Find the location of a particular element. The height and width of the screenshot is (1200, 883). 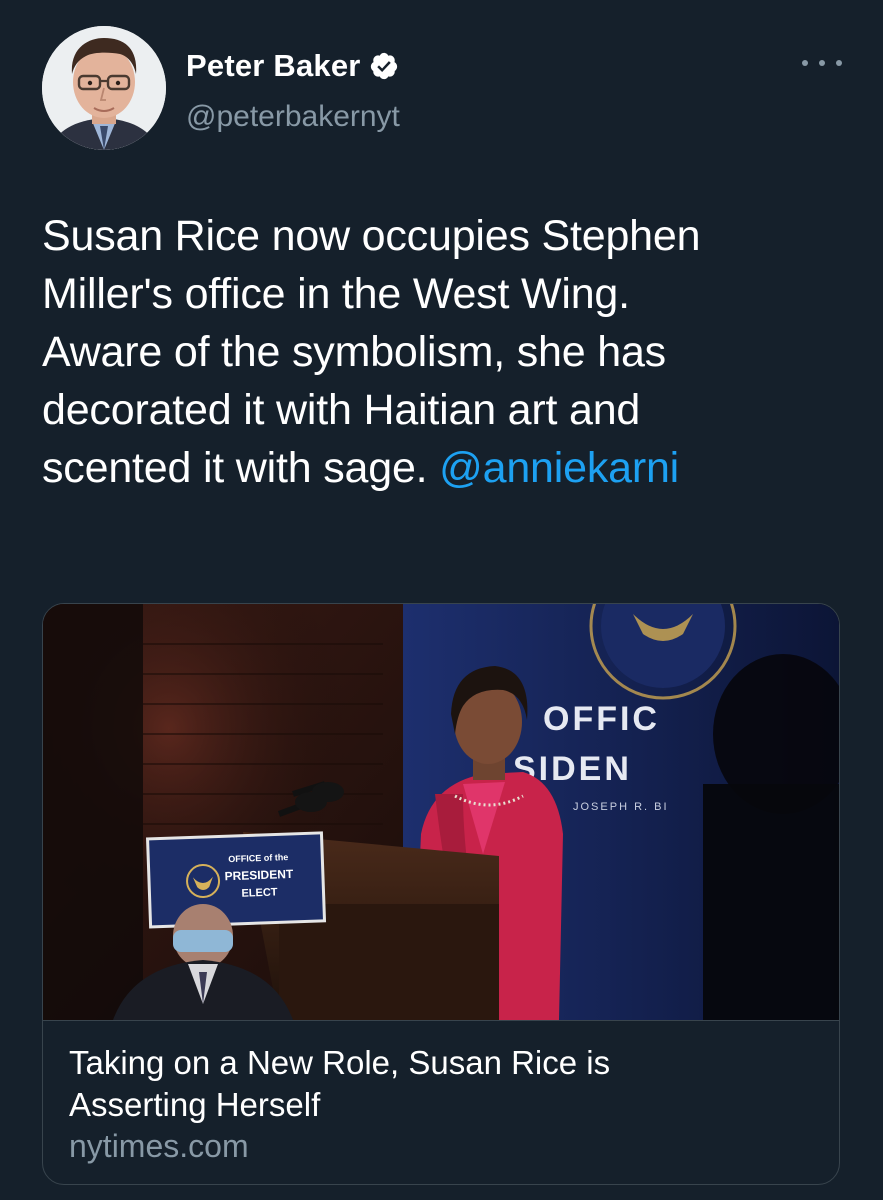

handle: @peterbakernyt is located at coordinates (293, 117).